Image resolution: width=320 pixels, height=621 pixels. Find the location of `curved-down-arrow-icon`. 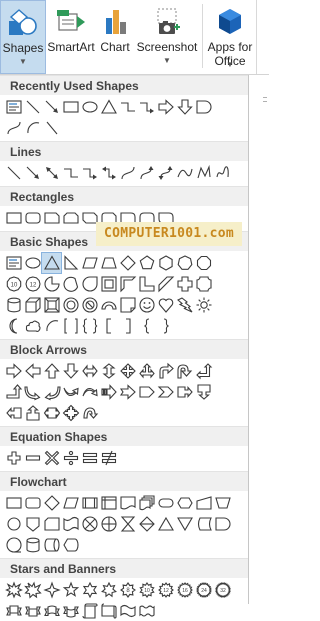

curved-down-arrow-icon is located at coordinates (89, 392).